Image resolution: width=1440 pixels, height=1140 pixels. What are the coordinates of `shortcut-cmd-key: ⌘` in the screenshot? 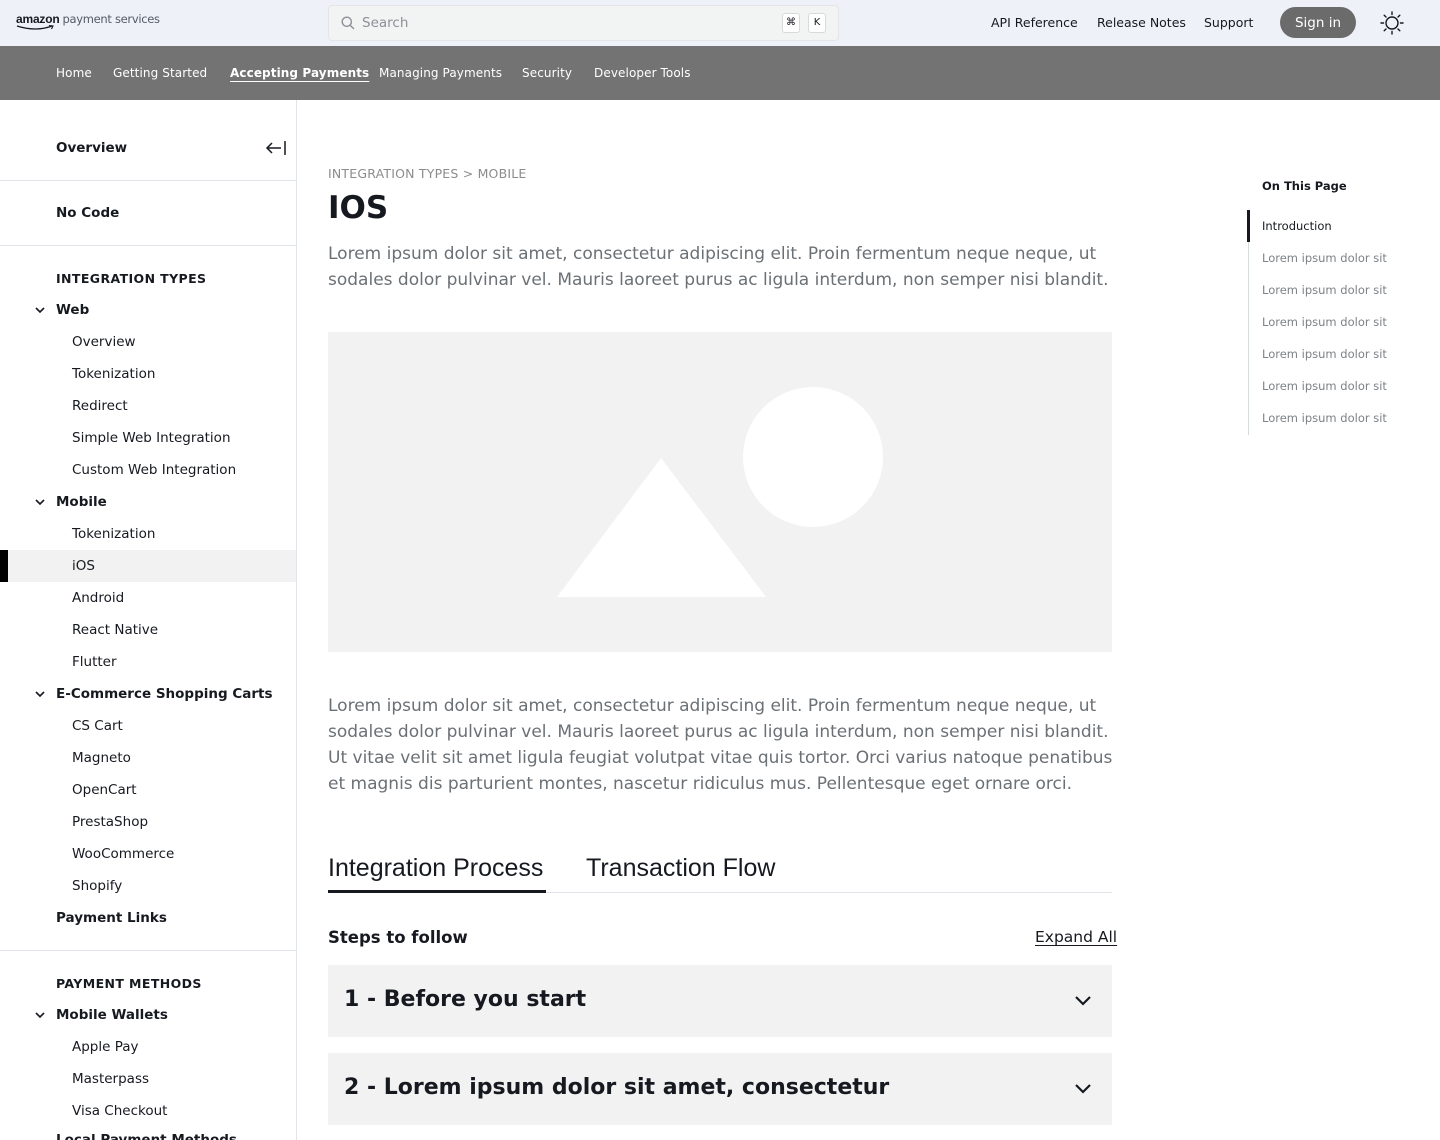 It's located at (791, 23).